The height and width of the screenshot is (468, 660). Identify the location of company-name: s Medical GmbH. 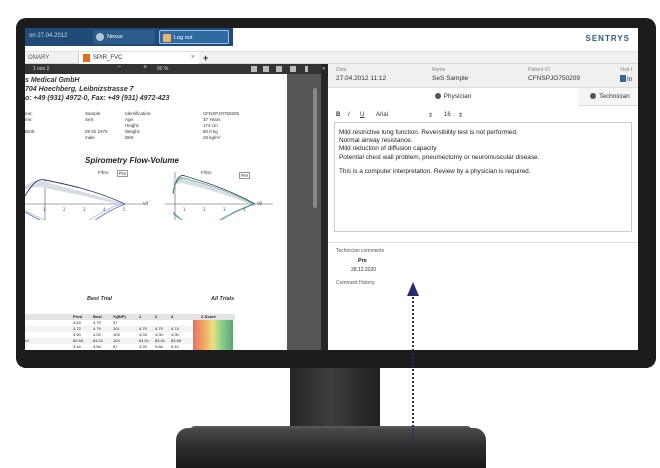
(52, 80).